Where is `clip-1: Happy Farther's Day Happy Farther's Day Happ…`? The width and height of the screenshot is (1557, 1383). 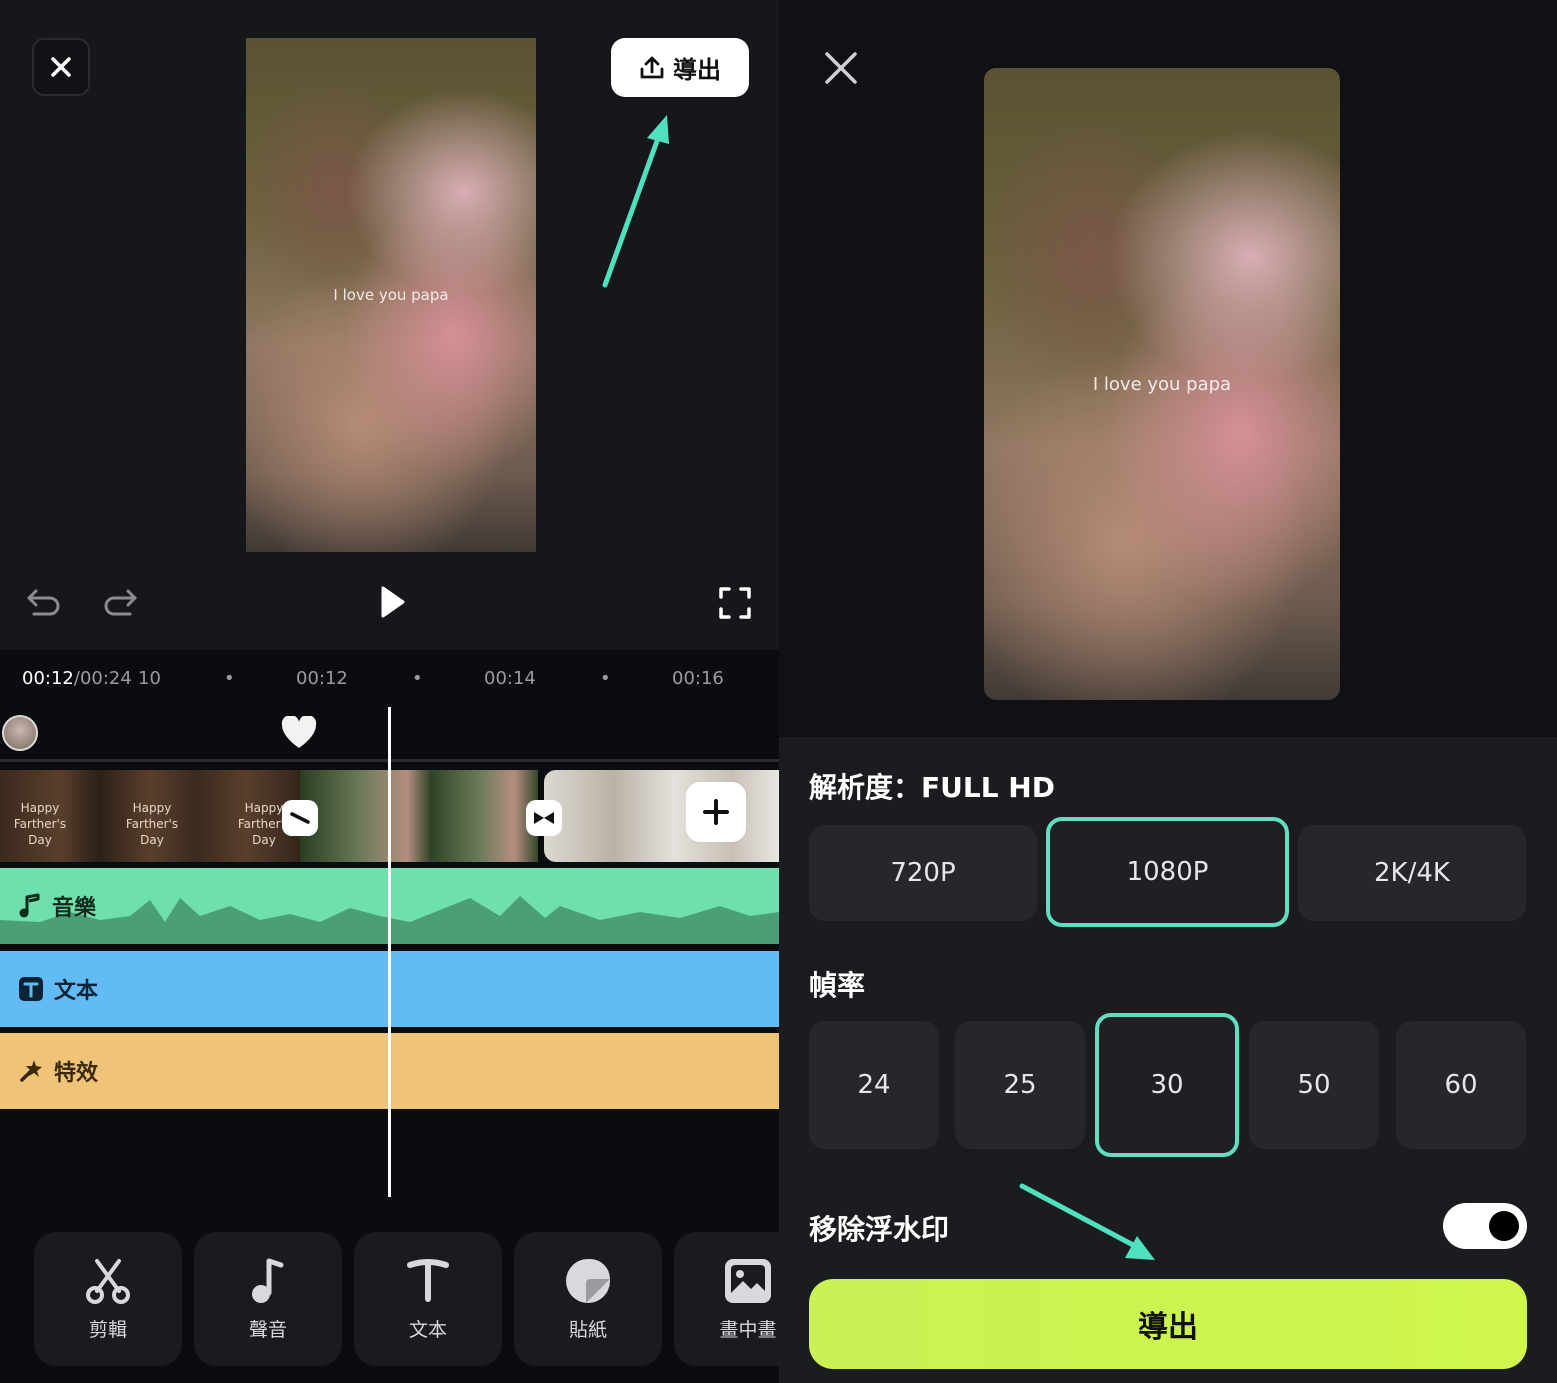 clip-1: Happy Farther's Day Happy Farther's Day Happ… is located at coordinates (150, 816).